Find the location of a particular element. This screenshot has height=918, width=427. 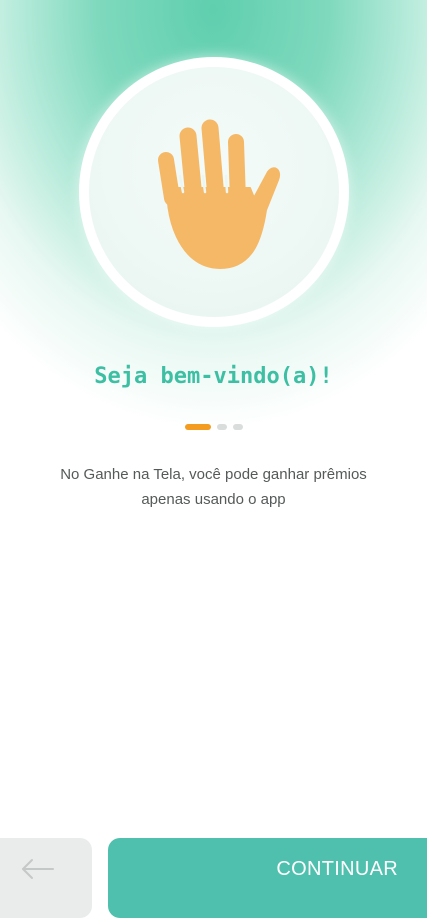

waving-hand-icon is located at coordinates (219, 194).